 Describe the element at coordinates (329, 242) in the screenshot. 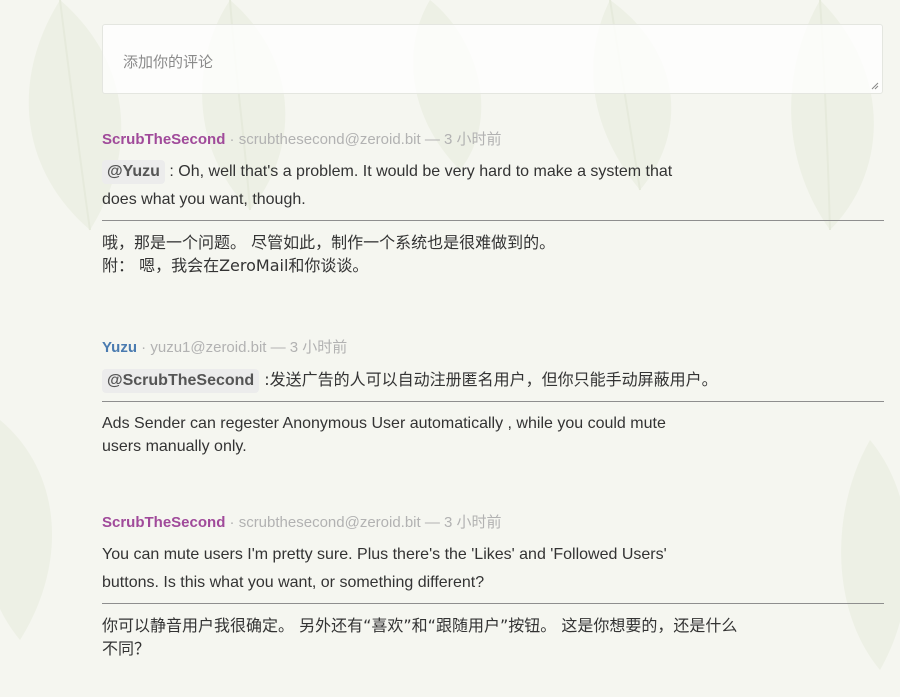

I see `translation-line1: 哦，那是一个问题。 尽管如此，制作一个系统也是很难做到的。` at that location.